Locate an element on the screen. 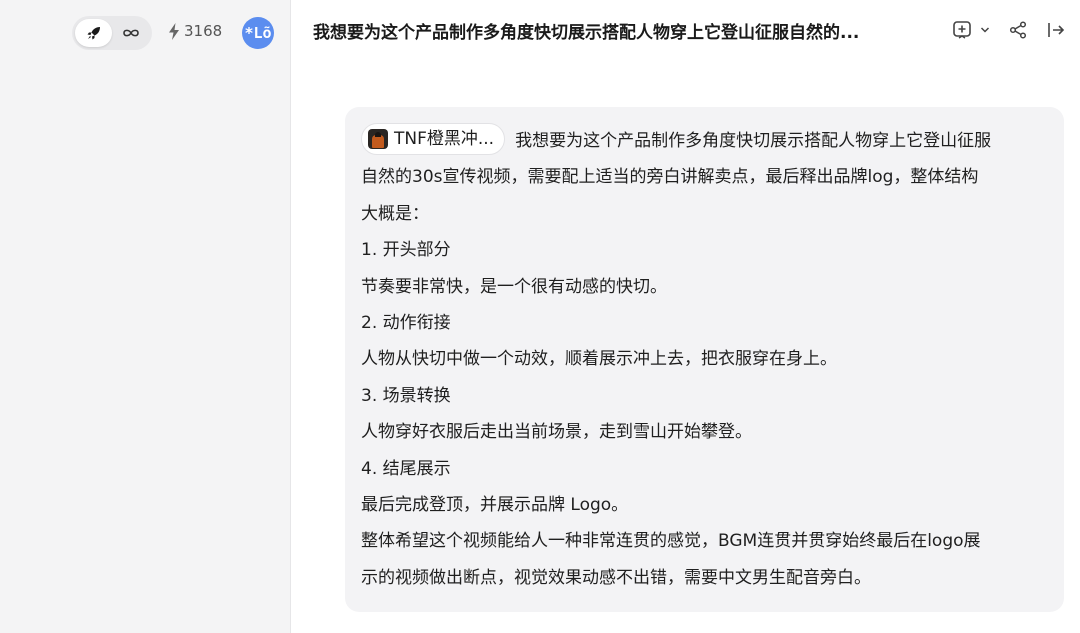 The height and width of the screenshot is (633, 1080). credits-counter: 3168 is located at coordinates (195, 31).